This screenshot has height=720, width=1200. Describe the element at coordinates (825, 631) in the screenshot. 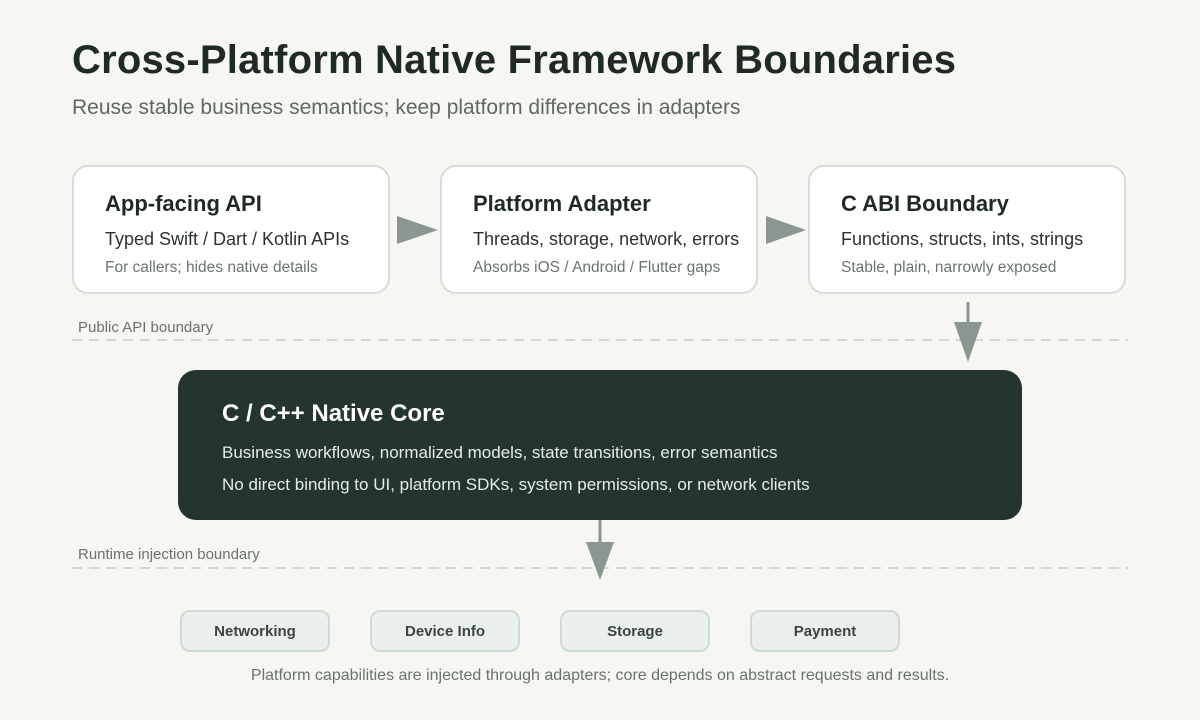

I see `capability-payment: Payment` at that location.